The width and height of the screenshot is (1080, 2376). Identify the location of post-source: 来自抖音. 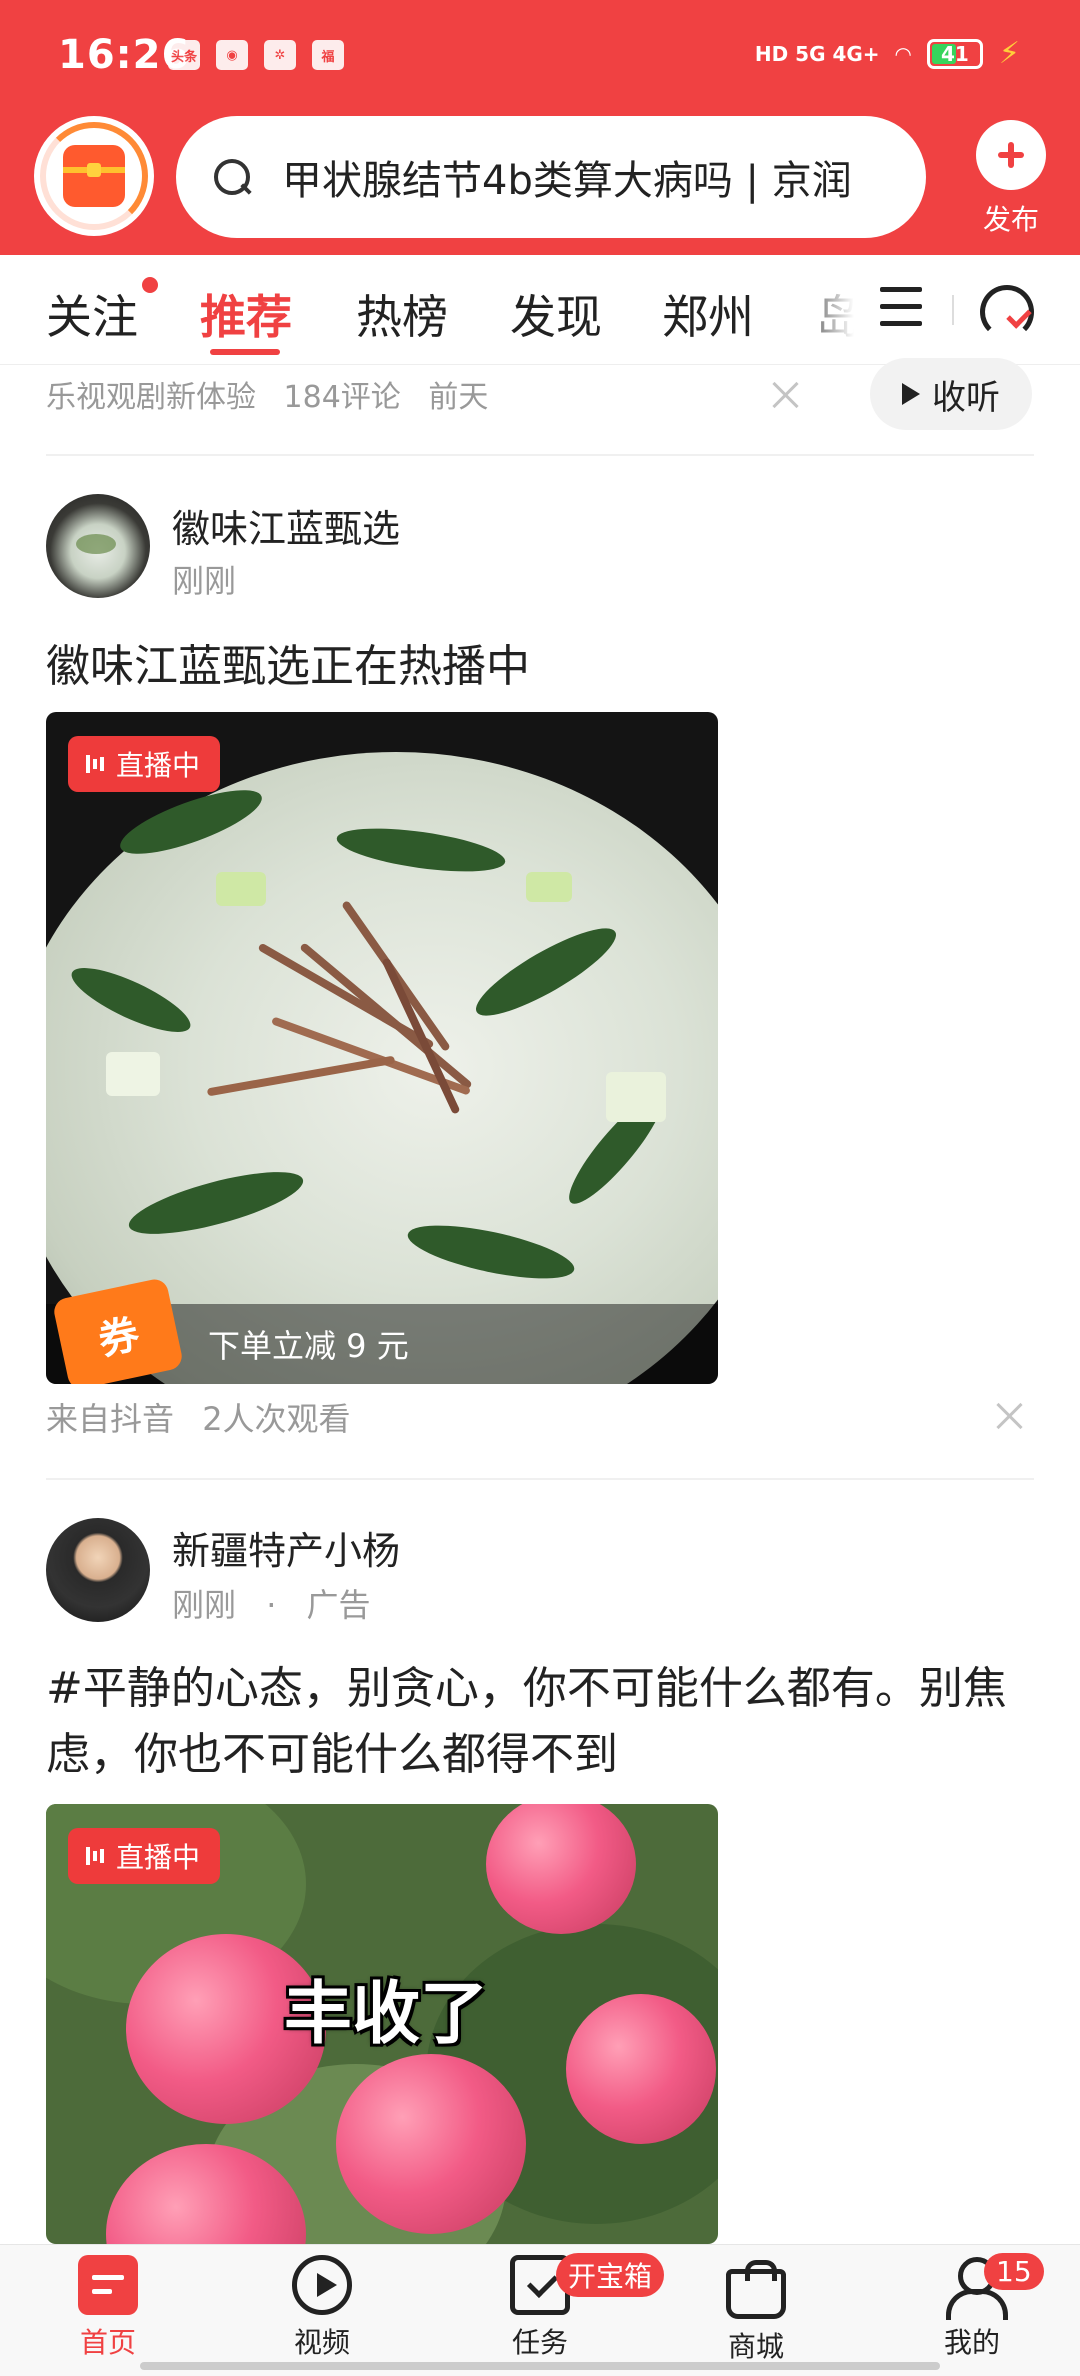
(110, 1419).